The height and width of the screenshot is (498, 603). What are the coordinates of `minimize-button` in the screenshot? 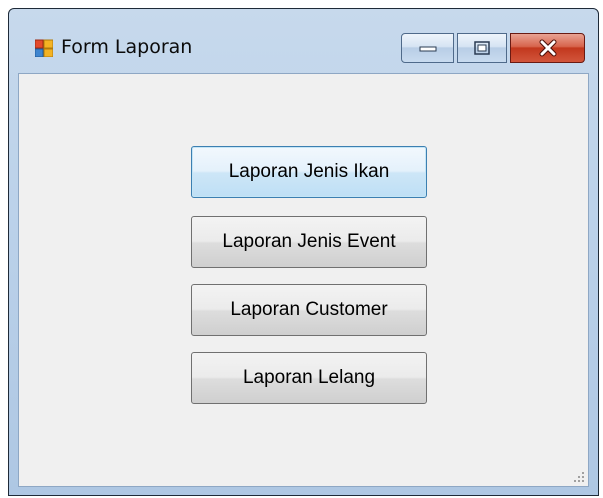 It's located at (427, 48).